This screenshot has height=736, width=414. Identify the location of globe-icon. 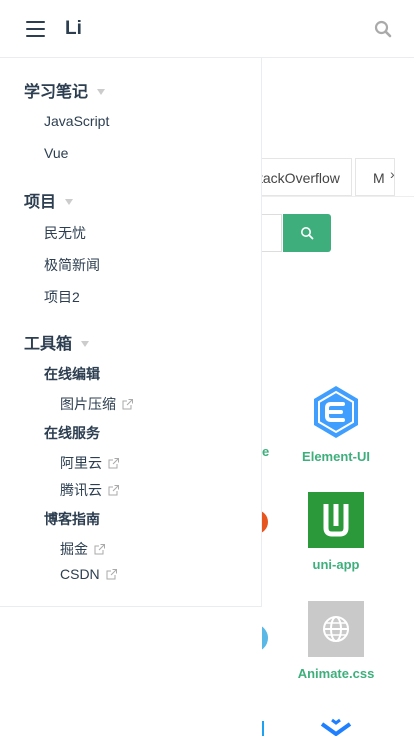
(336, 629).